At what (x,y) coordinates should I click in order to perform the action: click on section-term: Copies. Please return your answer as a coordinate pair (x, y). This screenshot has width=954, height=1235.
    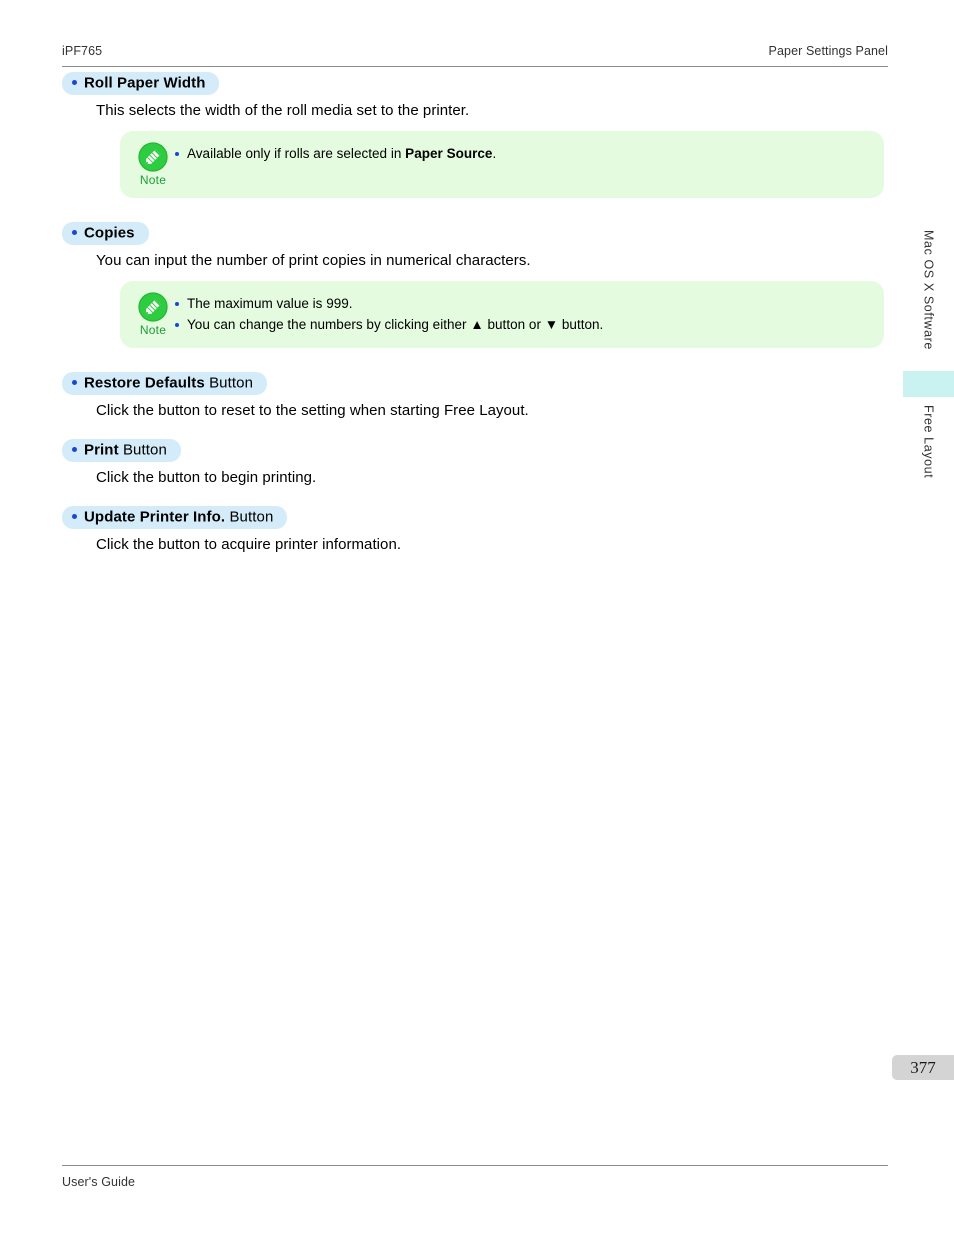
    Looking at the image, I should click on (109, 233).